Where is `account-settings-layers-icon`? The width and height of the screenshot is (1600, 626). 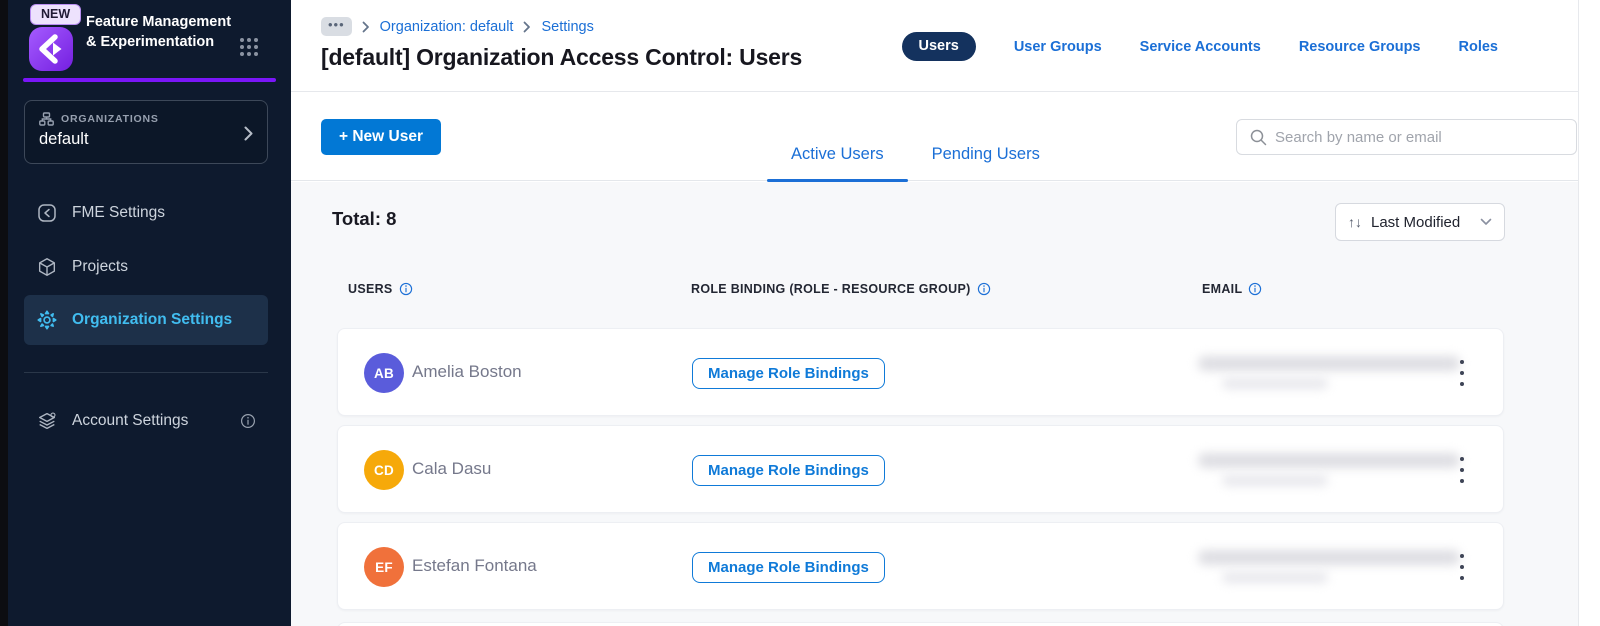
account-settings-layers-icon is located at coordinates (47, 421).